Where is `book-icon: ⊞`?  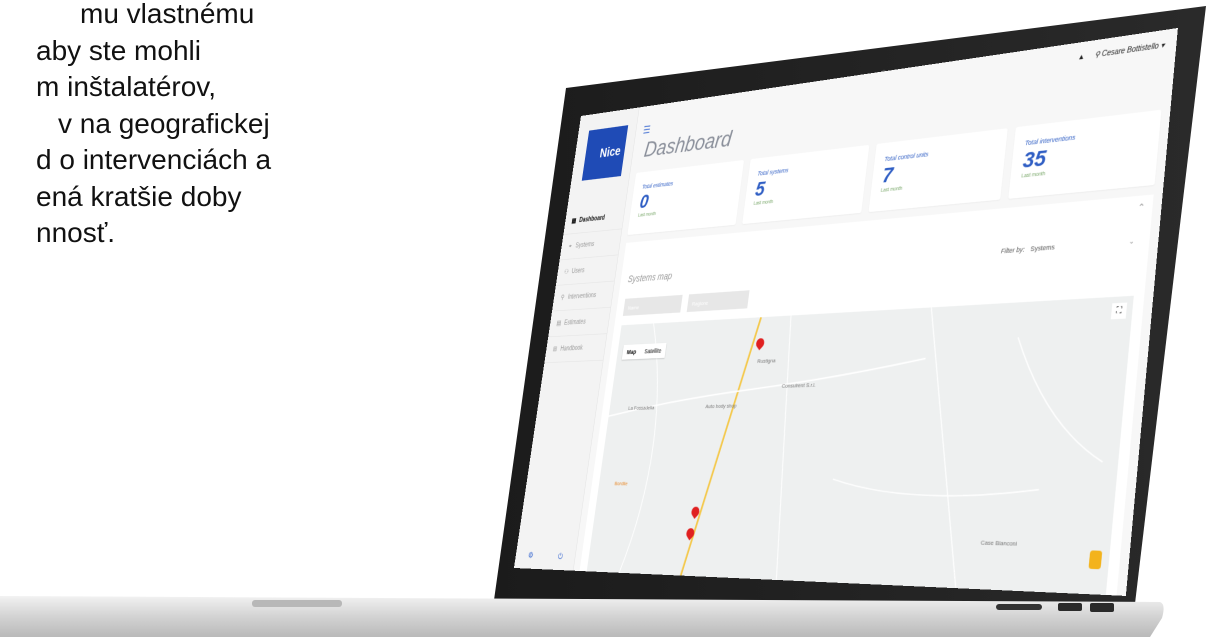
book-icon: ⊞ is located at coordinates (555, 349).